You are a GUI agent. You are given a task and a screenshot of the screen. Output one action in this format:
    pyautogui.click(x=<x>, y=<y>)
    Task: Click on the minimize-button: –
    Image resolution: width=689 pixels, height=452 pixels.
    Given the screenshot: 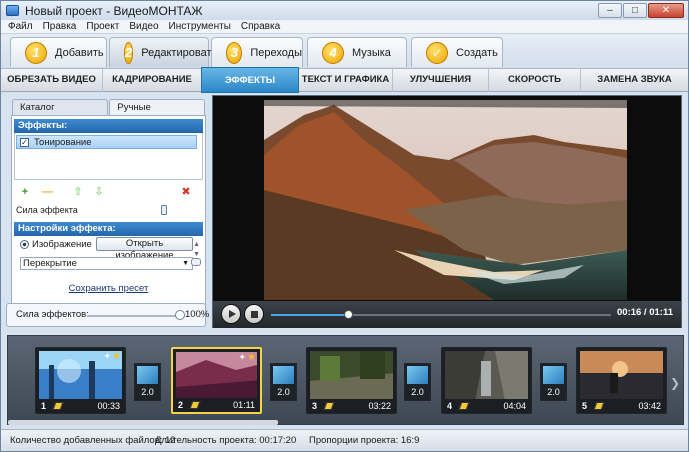 What is the action you would take?
    pyautogui.click(x=610, y=10)
    